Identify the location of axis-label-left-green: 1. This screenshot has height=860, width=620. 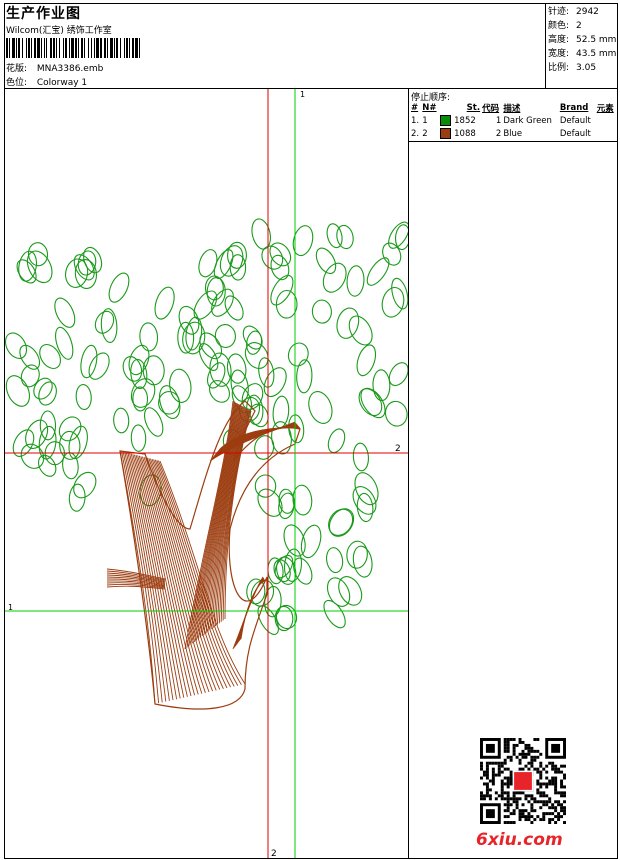
(10, 607).